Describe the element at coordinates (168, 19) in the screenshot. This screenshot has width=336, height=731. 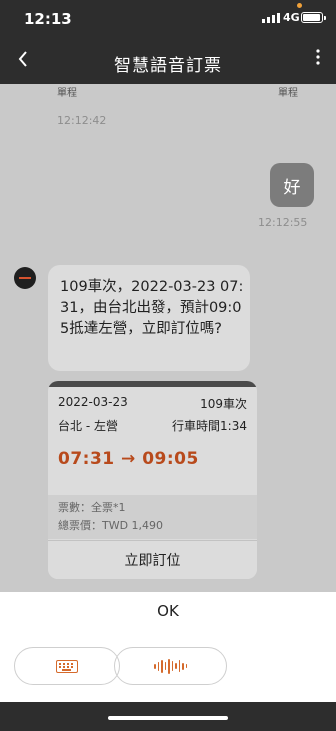
I see `status-bar: 12:13 4G` at that location.